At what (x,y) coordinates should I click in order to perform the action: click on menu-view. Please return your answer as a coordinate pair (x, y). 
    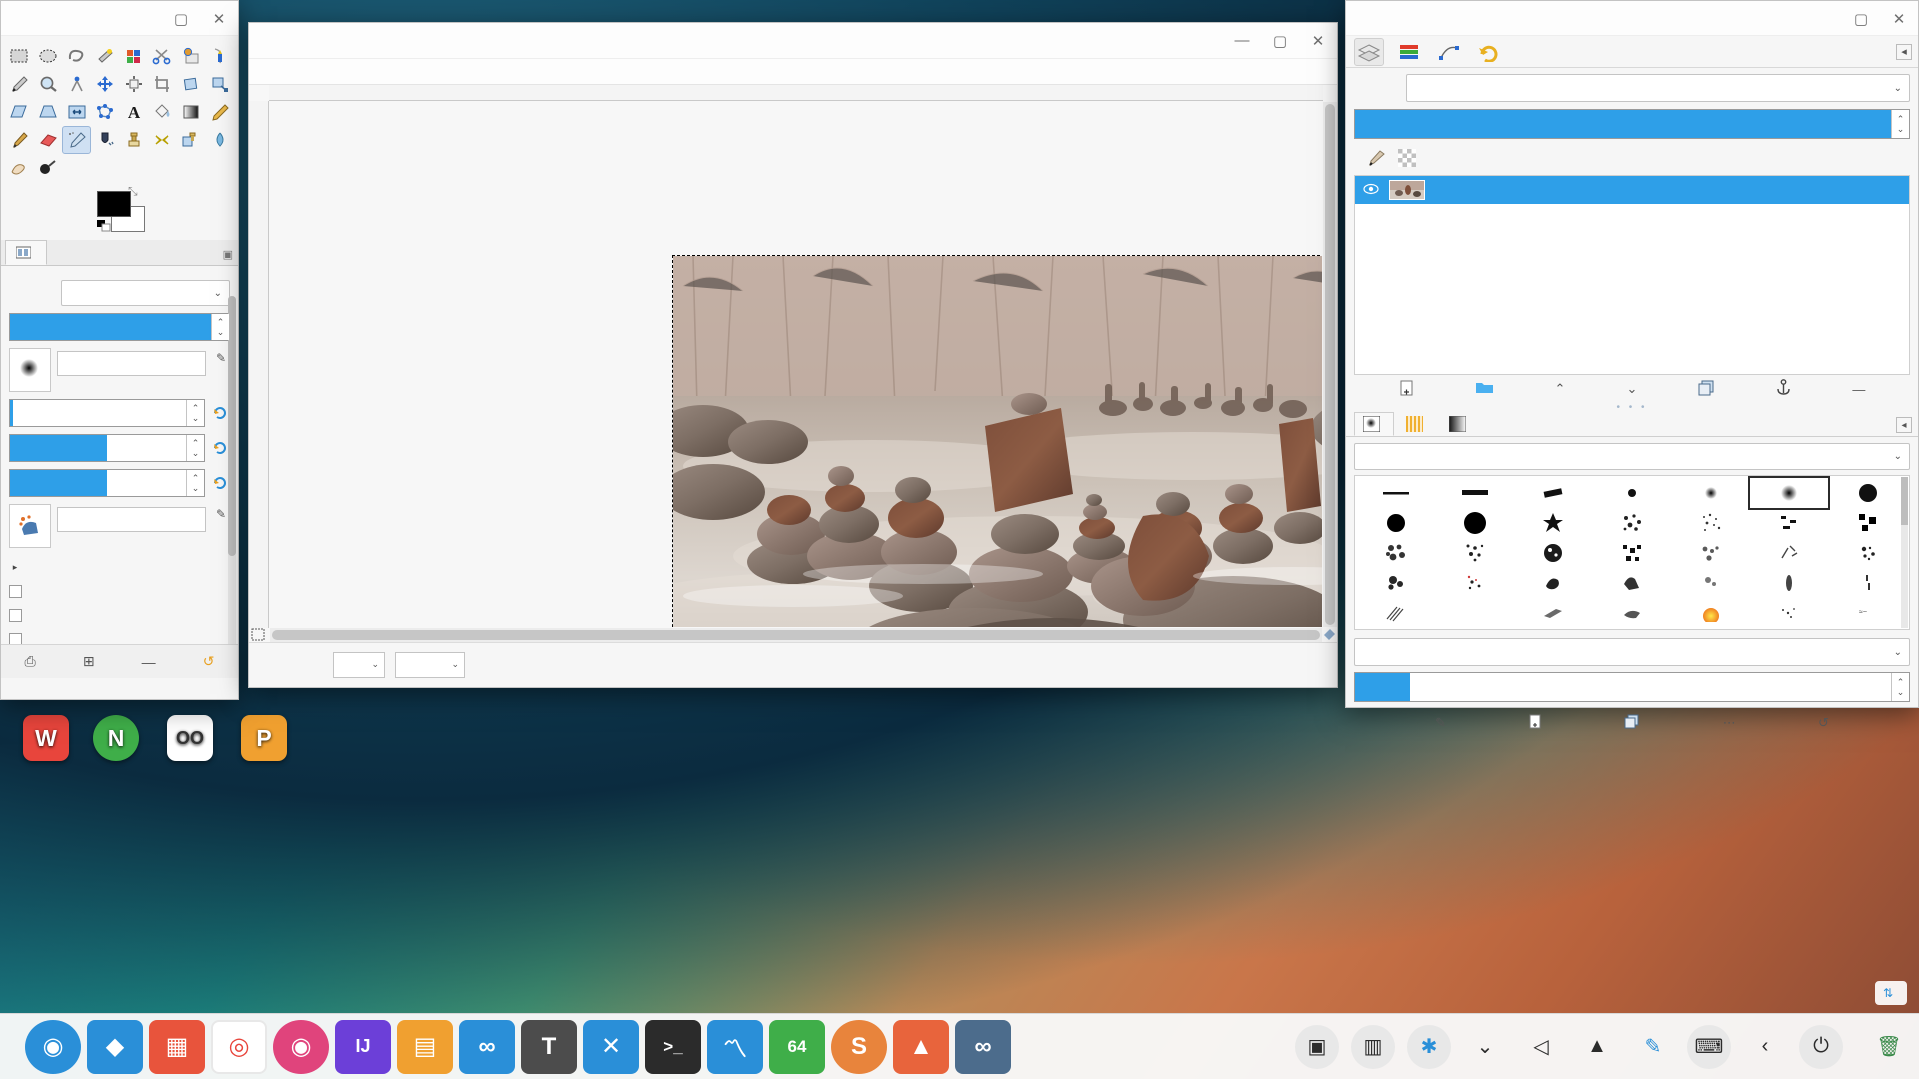
    Looking at the image, I should click on (327, 72).